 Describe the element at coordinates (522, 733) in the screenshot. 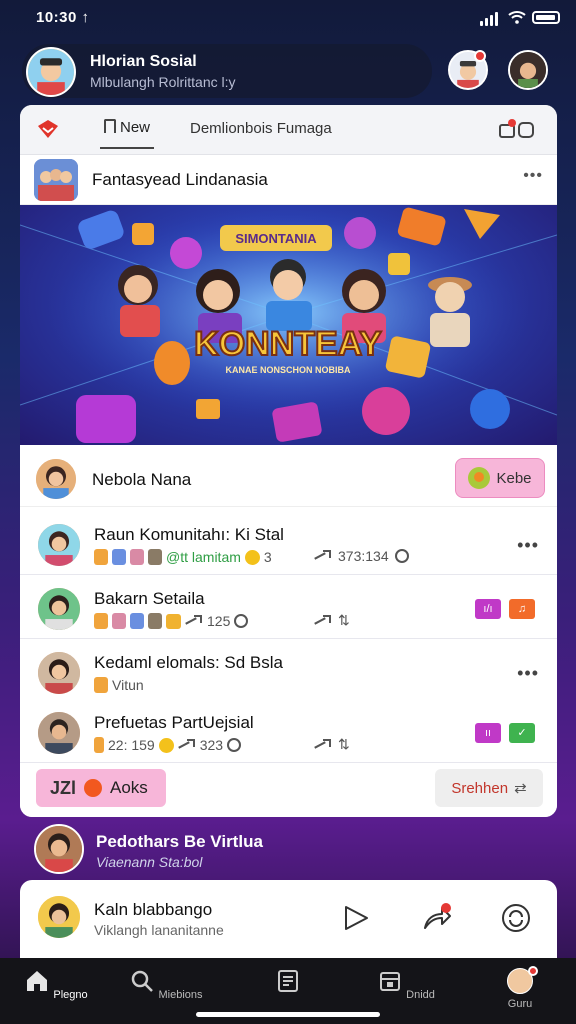

I see `tag-badge: ✓` at that location.